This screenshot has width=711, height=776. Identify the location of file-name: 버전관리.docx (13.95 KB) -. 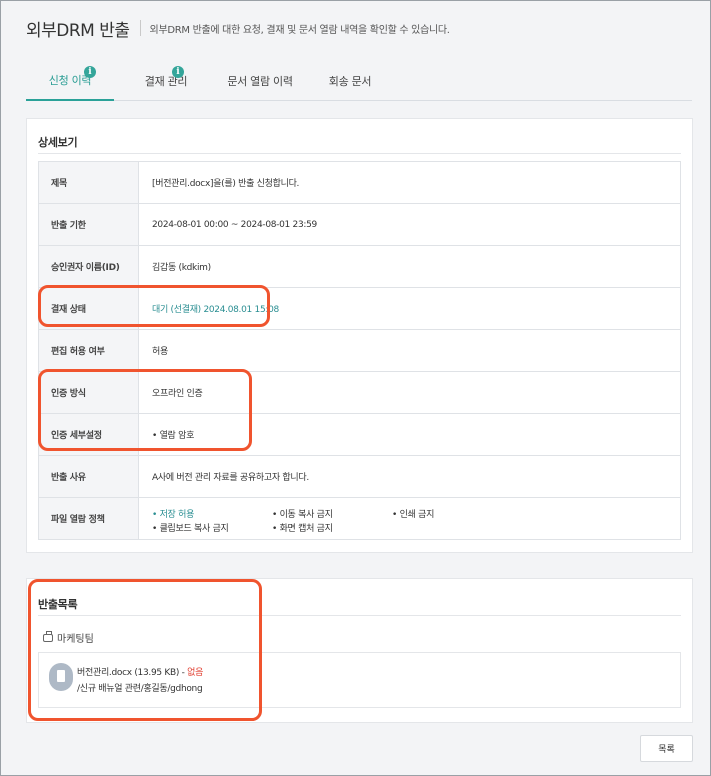
(132, 673).